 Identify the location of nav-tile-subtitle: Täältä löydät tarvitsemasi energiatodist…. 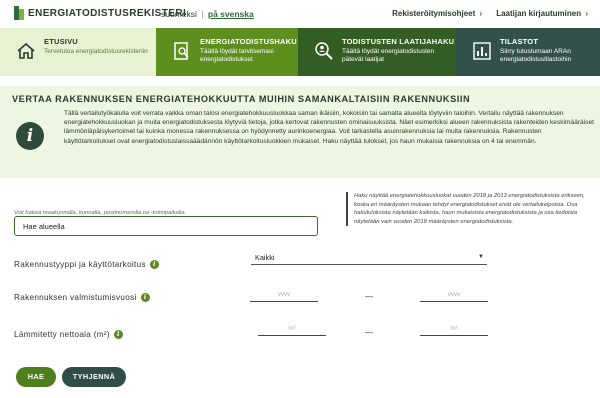
(237, 55).